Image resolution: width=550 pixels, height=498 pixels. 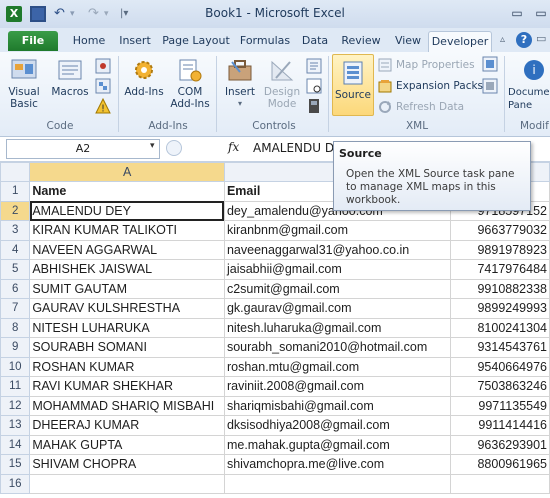 What do you see at coordinates (500, 464) in the screenshot?
I see `cell-phone: 8800961965` at bounding box center [500, 464].